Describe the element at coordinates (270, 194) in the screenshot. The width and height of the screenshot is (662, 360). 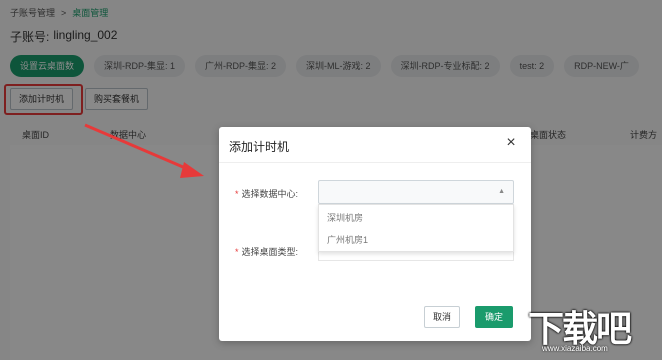
I see `datacenter-label: 选择数据中心:` at that location.